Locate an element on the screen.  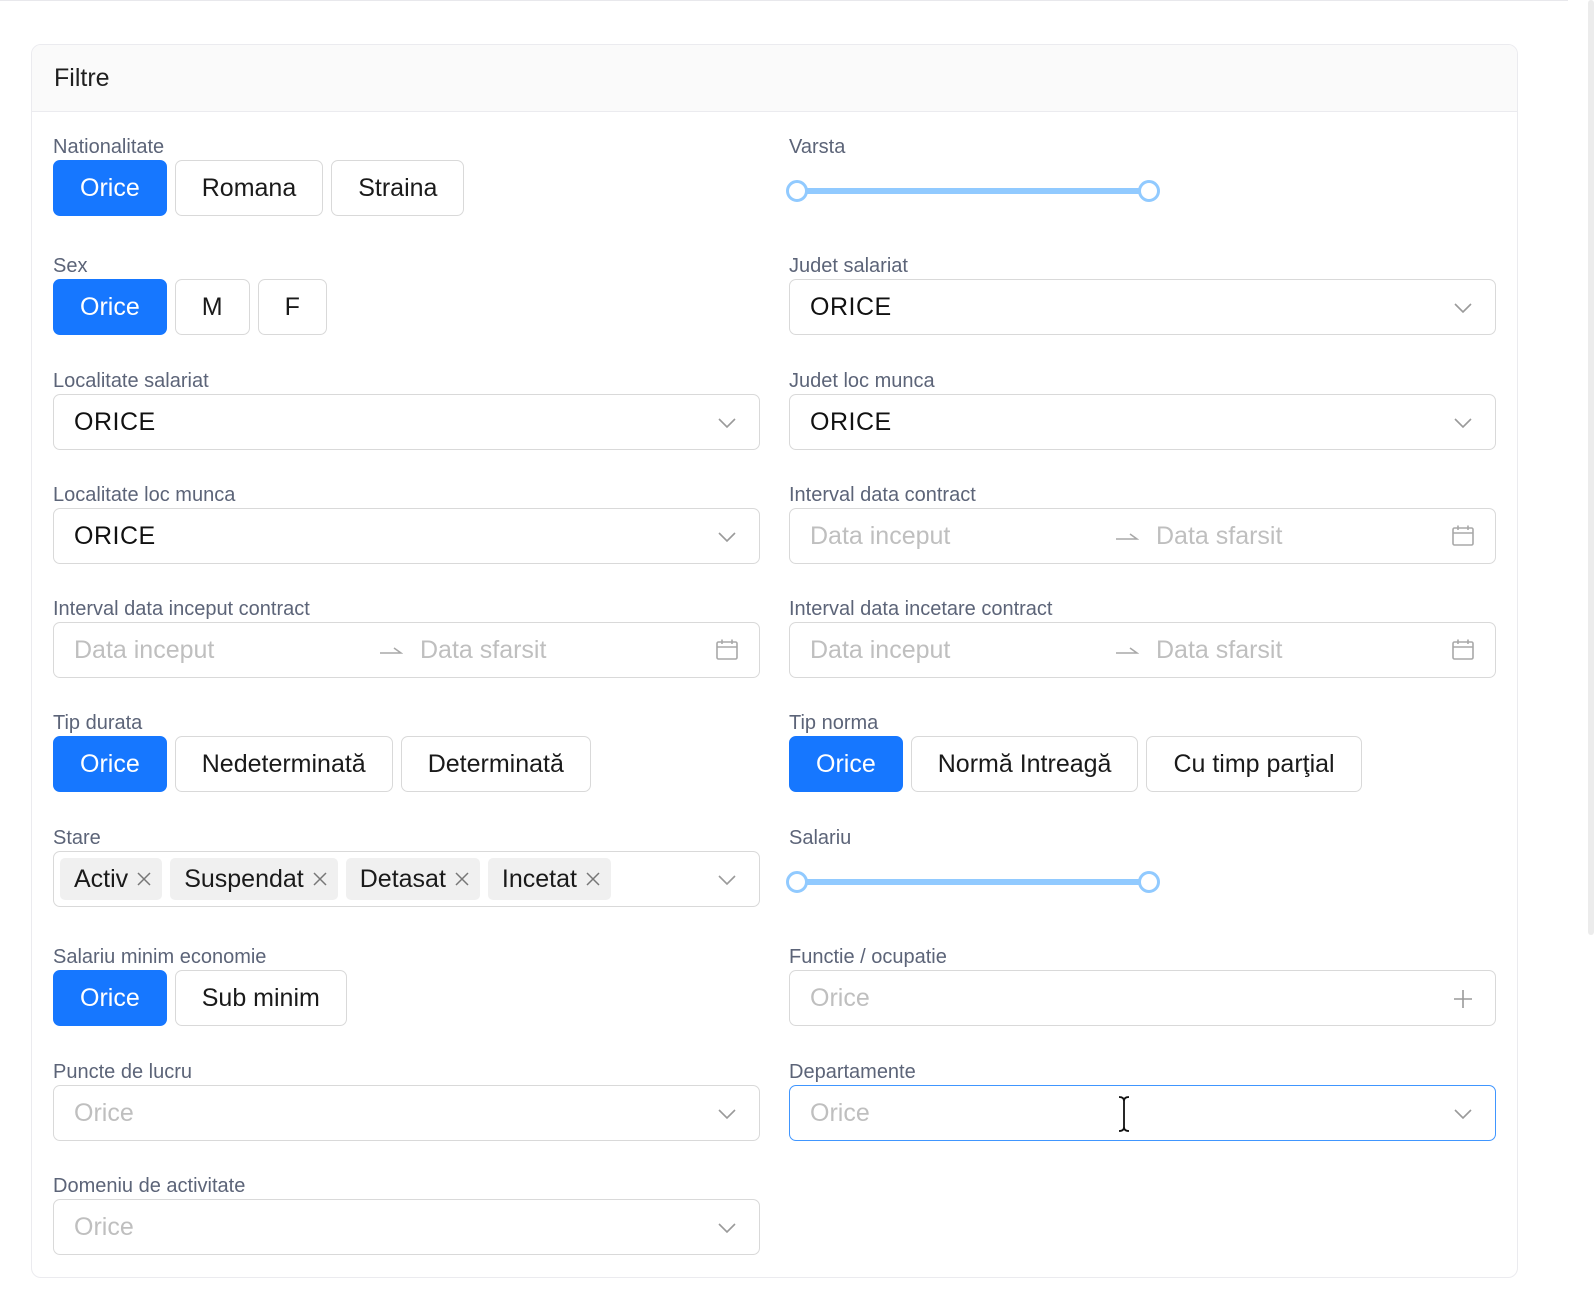
top-divider is located at coordinates (784, 0).